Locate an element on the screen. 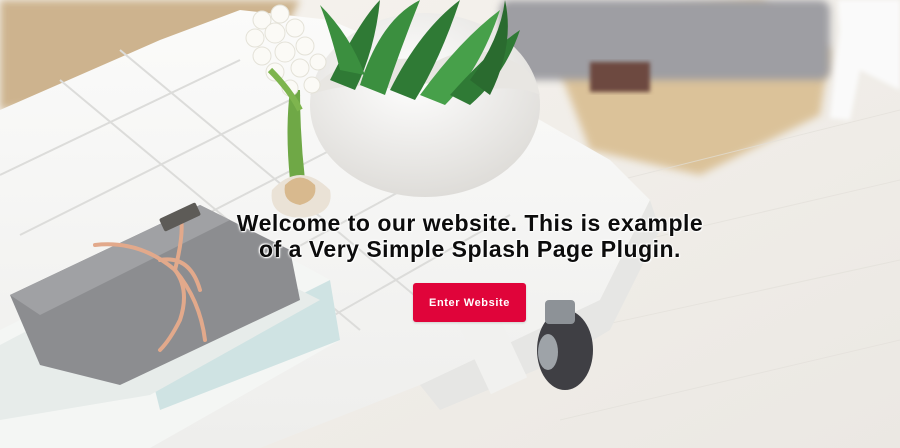 The width and height of the screenshot is (900, 448). headline-line-1: Welcome to our website. This is example is located at coordinates (470, 223).